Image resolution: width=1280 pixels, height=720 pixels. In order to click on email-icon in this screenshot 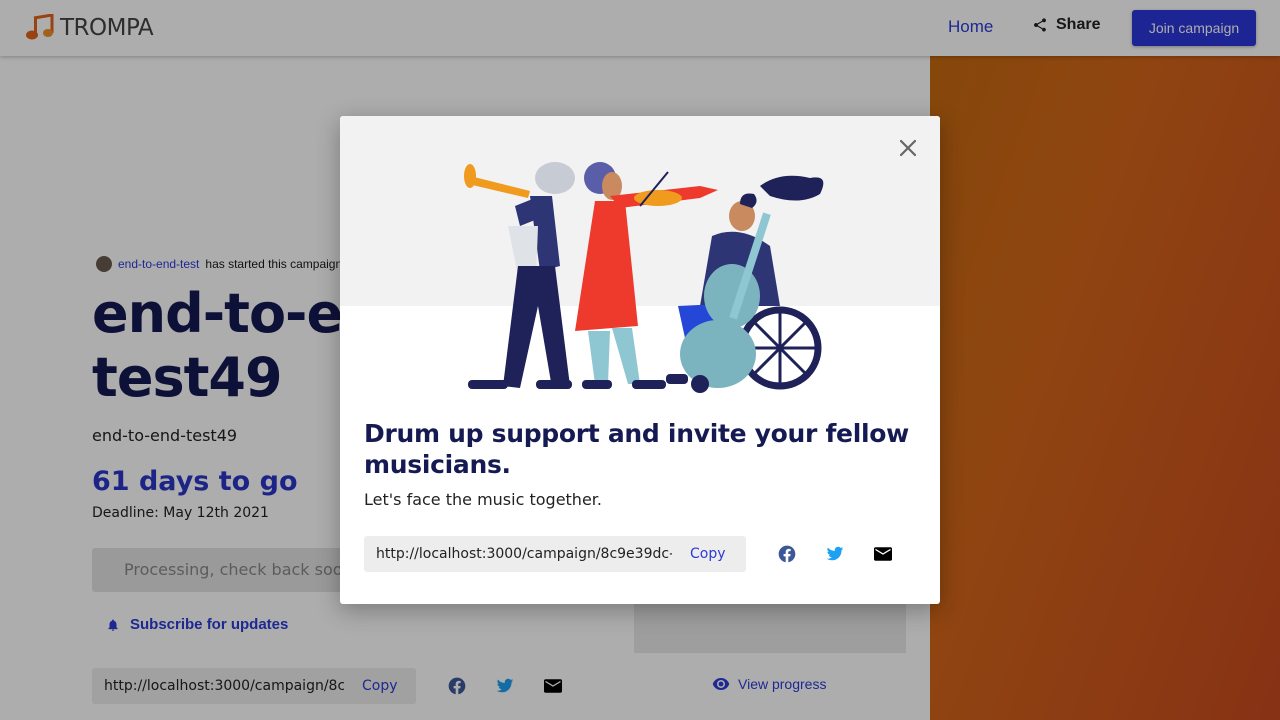, I will do `click(883, 554)`.